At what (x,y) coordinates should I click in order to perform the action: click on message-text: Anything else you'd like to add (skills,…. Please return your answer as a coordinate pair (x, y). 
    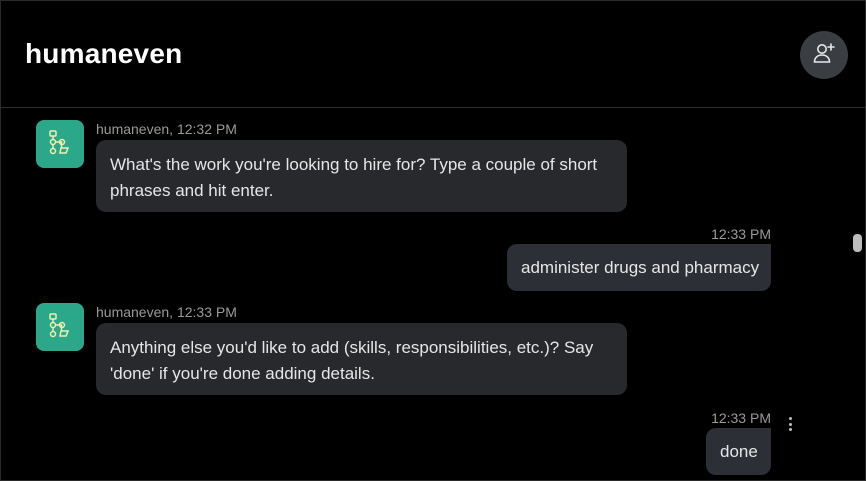
    Looking at the image, I should click on (352, 360).